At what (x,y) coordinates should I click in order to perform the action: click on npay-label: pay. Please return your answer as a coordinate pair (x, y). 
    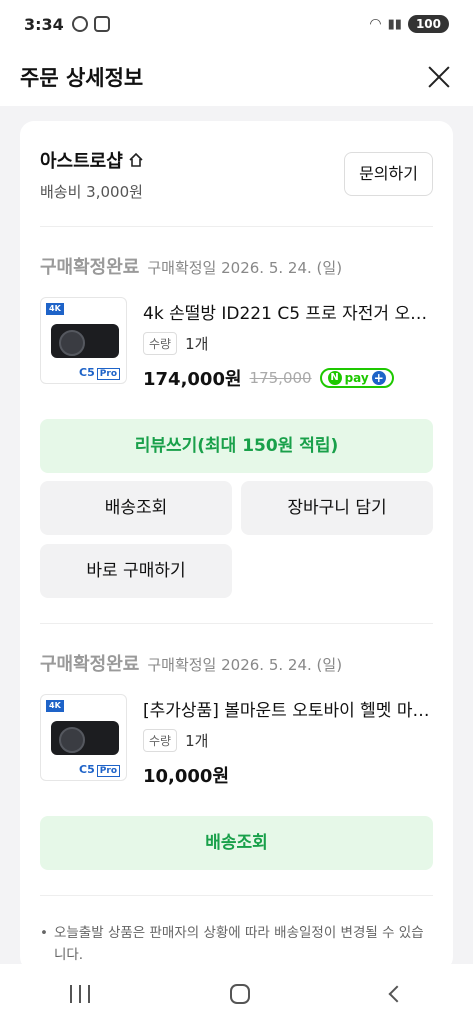
    Looking at the image, I should click on (356, 378).